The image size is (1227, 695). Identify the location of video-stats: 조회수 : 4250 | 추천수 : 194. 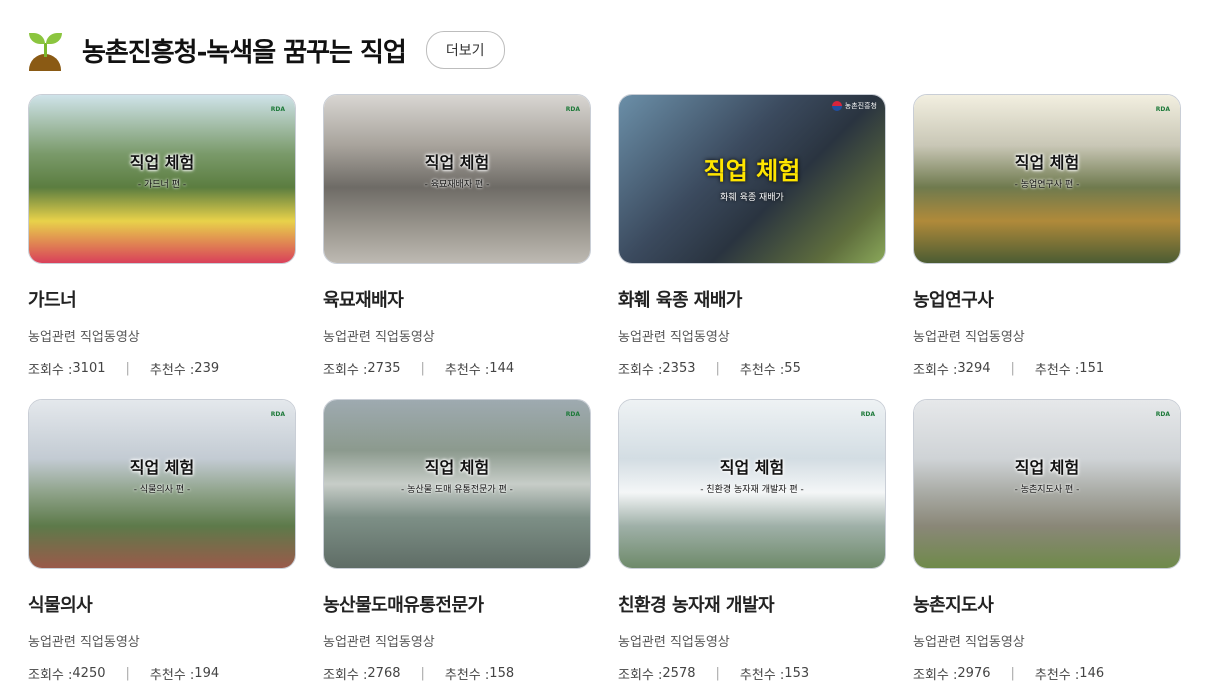
(124, 674).